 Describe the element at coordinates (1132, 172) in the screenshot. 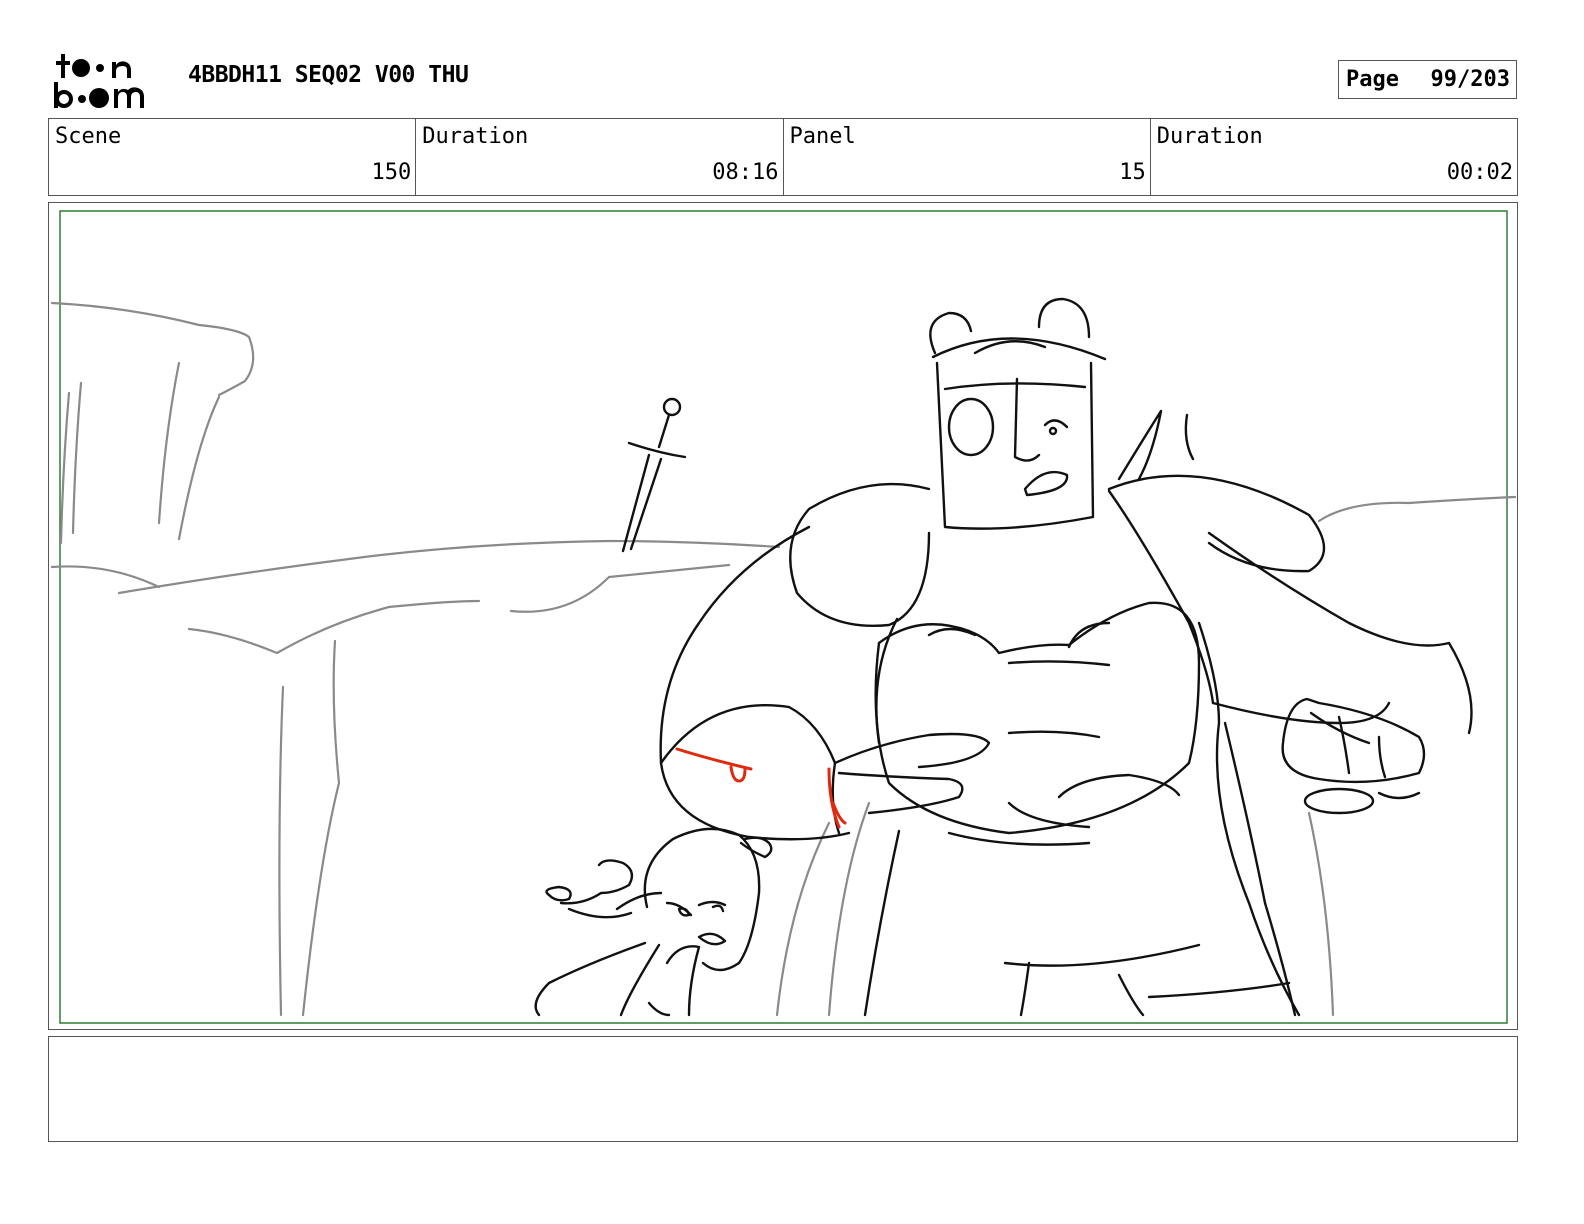

I see `panel-value: 15` at that location.